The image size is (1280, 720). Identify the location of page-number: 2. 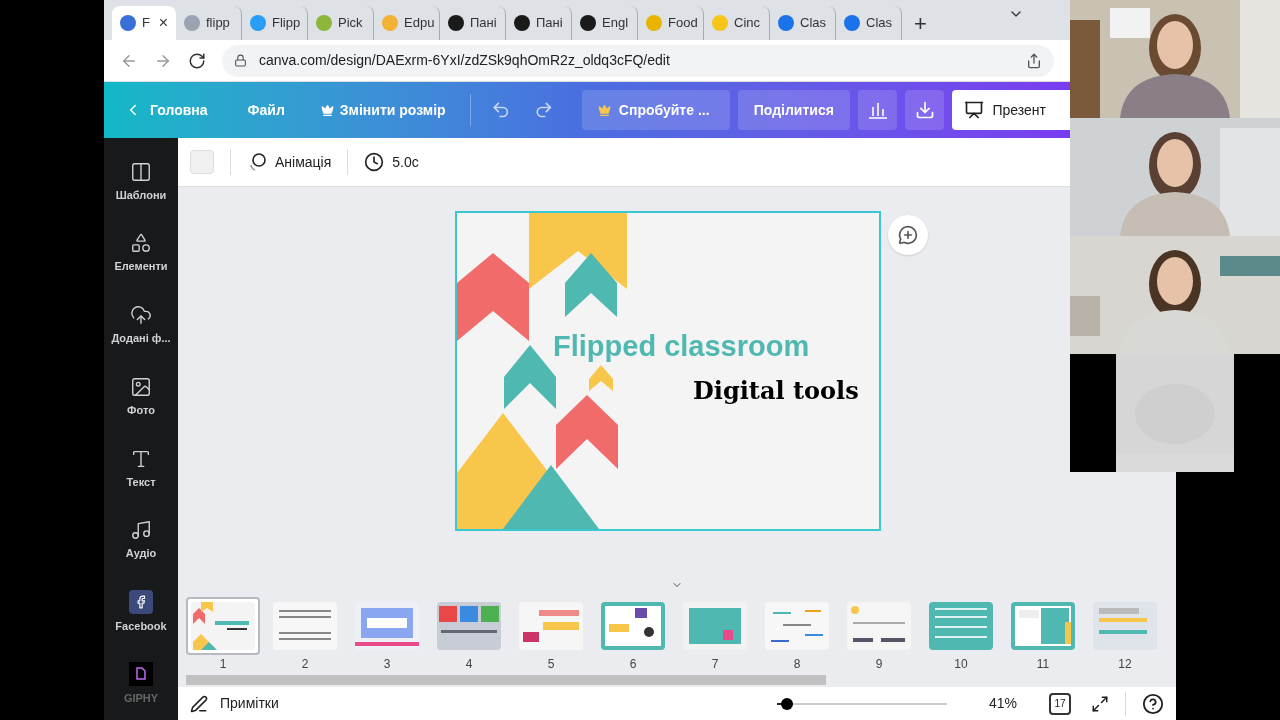
(305, 664).